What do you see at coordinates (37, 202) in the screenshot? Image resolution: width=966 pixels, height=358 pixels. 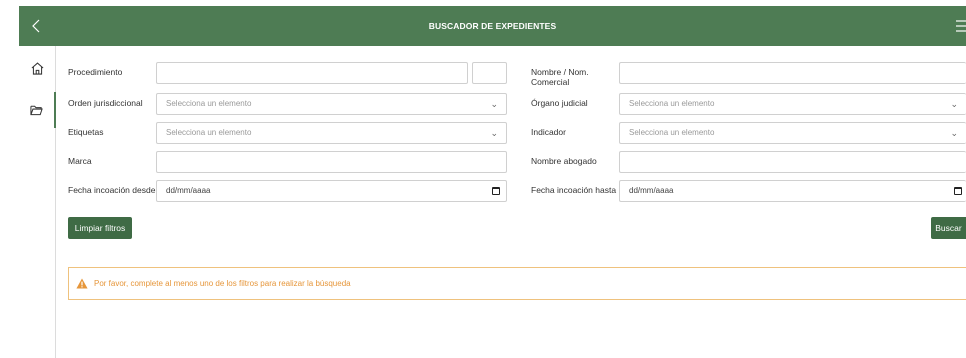 I see `sidebar` at bounding box center [37, 202].